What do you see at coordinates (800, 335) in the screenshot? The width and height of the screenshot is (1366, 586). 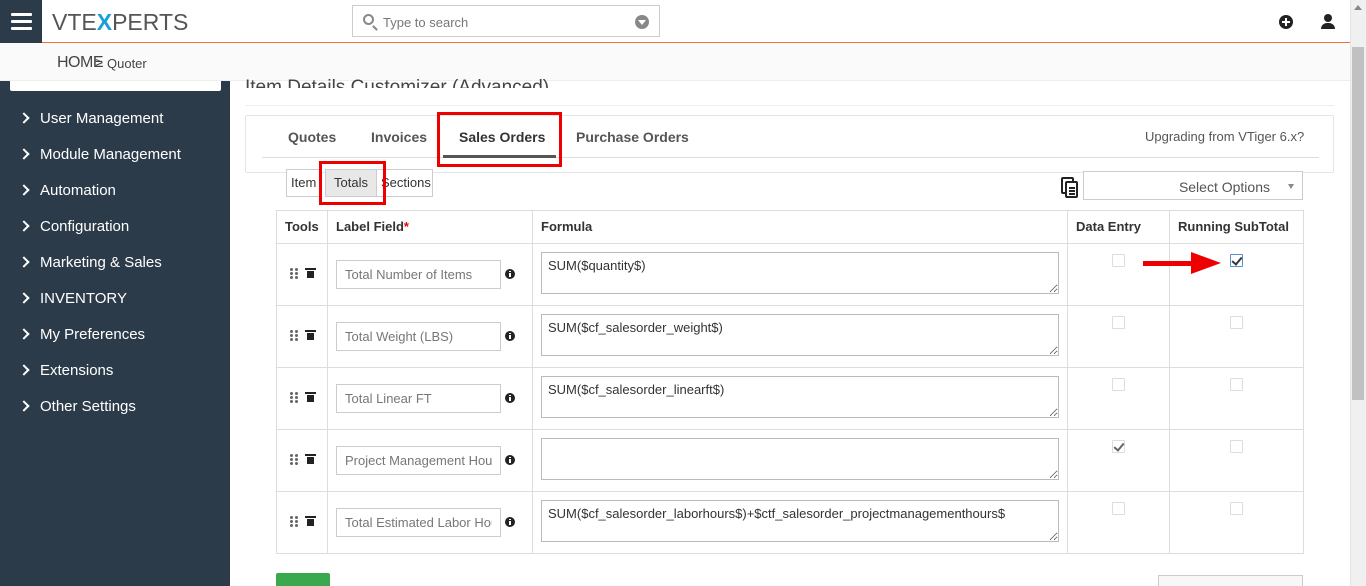 I see `formula-input: SUM($cf_salesorder_weight$)` at bounding box center [800, 335].